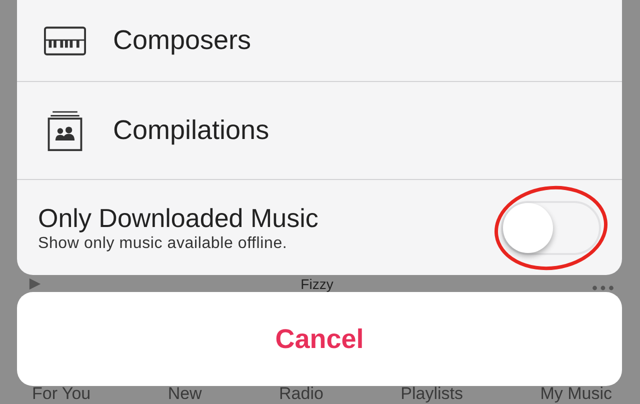 This screenshot has height=404, width=640. What do you see at coordinates (432, 394) in the screenshot?
I see `tab-item: Playlists` at bounding box center [432, 394].